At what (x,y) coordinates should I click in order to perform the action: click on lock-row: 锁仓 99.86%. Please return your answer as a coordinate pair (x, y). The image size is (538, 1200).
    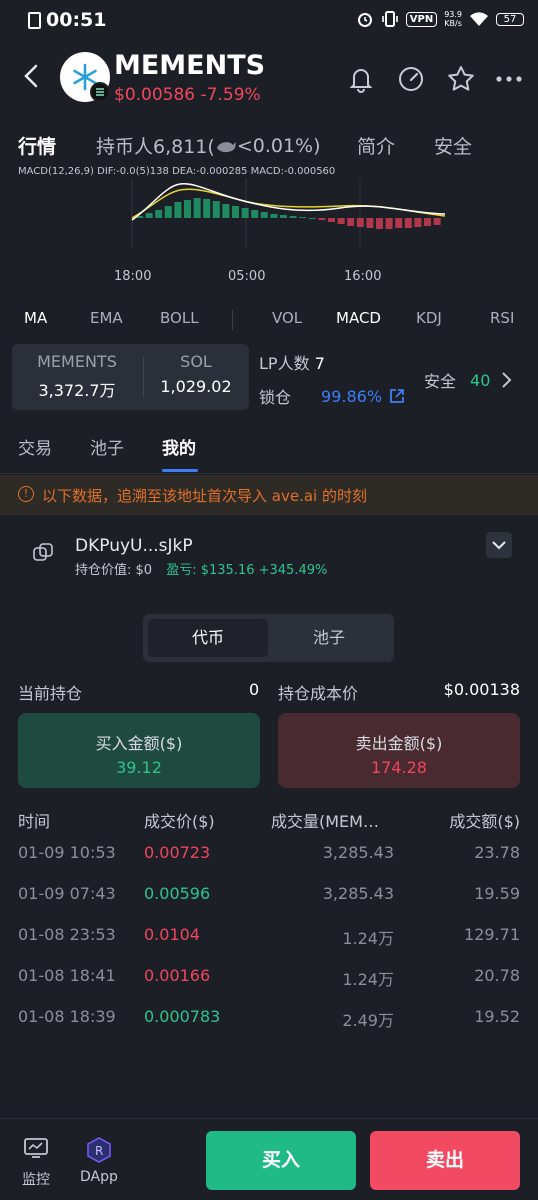
    Looking at the image, I should click on (332, 396).